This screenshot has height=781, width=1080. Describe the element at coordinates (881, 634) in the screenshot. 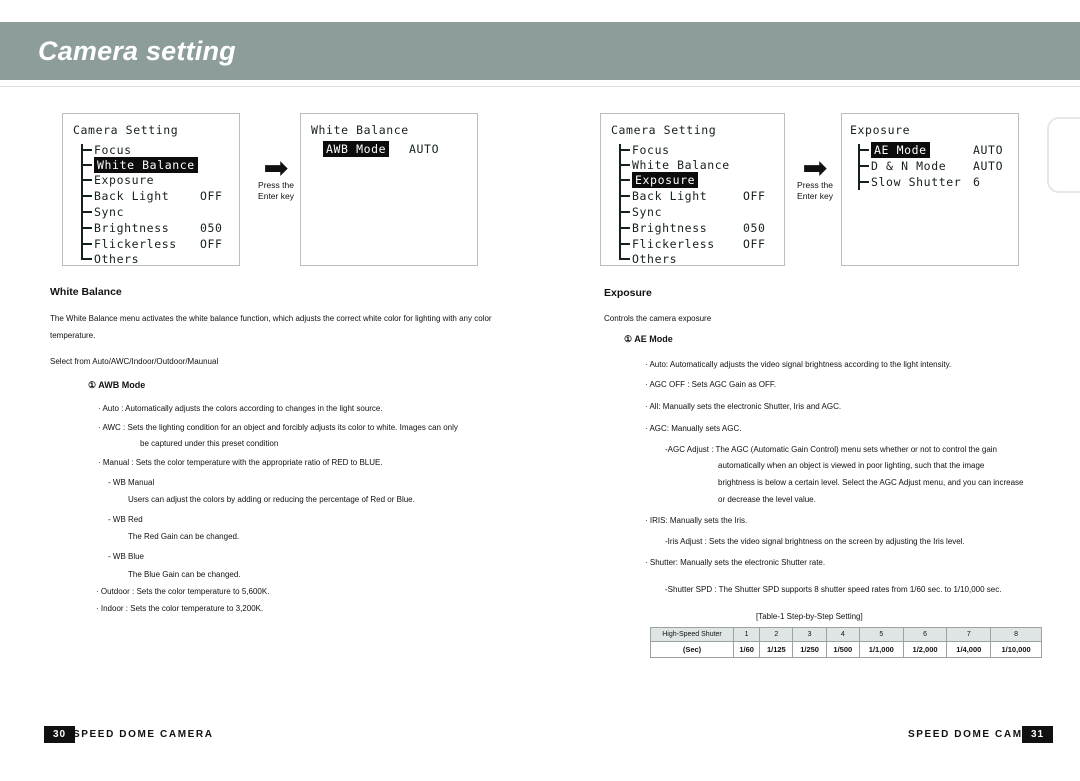

I see `table-cell-step: 5` at that location.